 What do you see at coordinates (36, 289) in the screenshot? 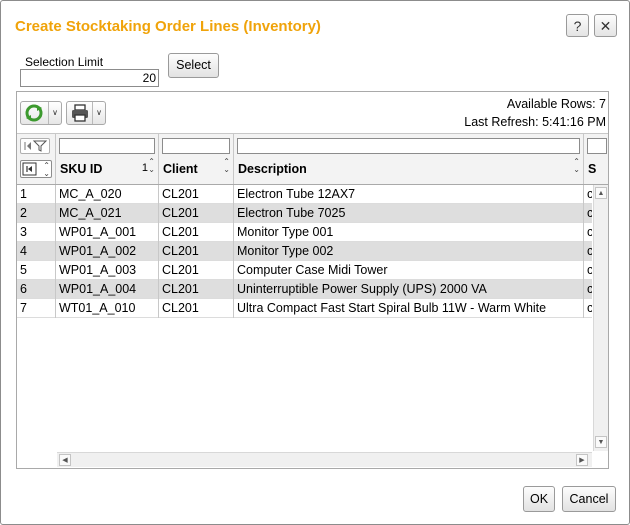
I see `row-number: 6` at bounding box center [36, 289].